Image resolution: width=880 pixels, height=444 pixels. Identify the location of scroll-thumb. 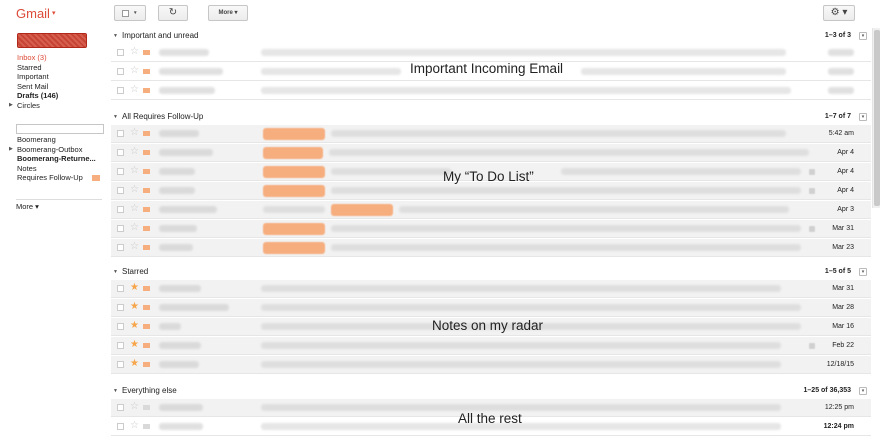
(877, 118).